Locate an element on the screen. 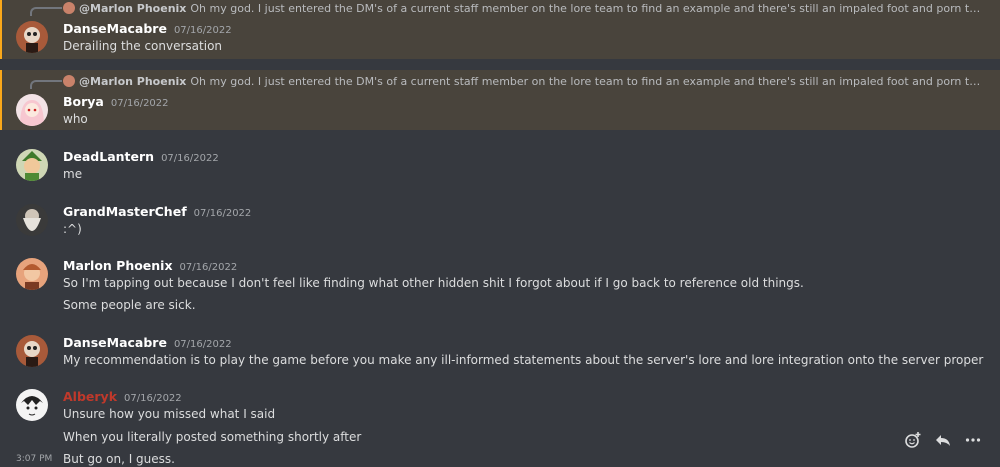  message-header: Marlon Phoenix 07/16/2022 is located at coordinates (150, 265).